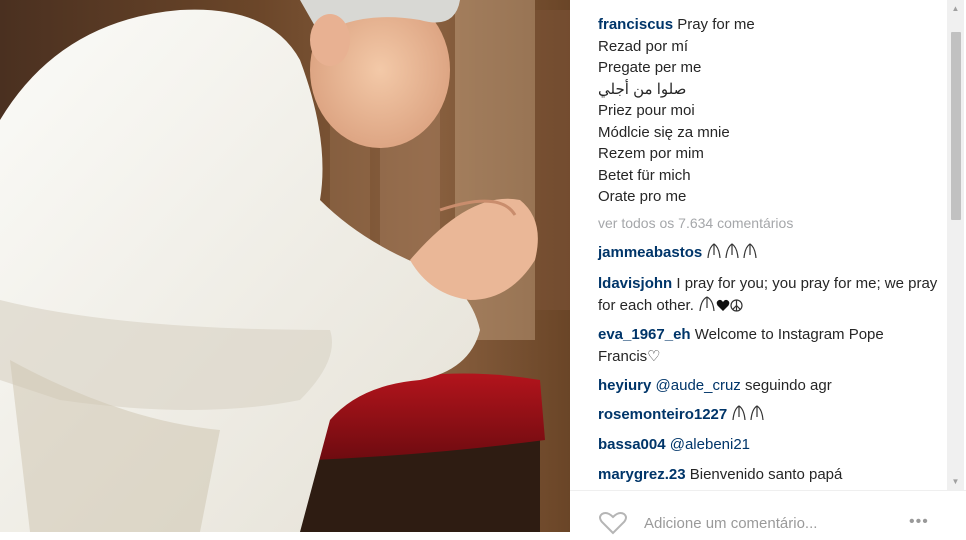 The height and width of the screenshot is (540, 966). What do you see at coordinates (632, 444) in the screenshot?
I see `comment-username-link: bassa004` at bounding box center [632, 444].